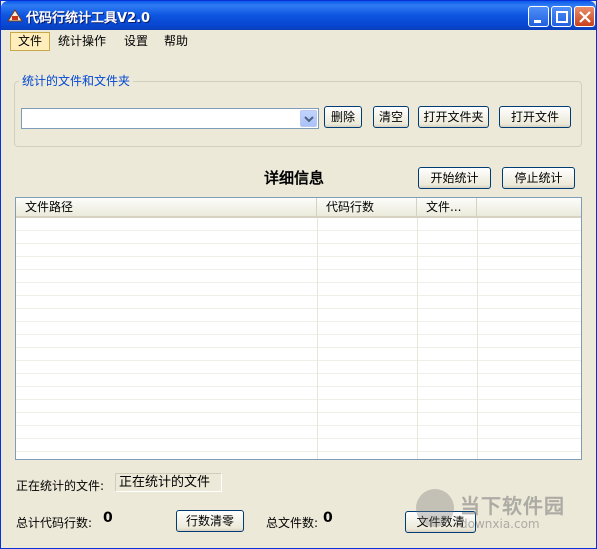 The image size is (597, 549). Describe the element at coordinates (391, 117) in the screenshot. I see `clear-button: 清空` at that location.